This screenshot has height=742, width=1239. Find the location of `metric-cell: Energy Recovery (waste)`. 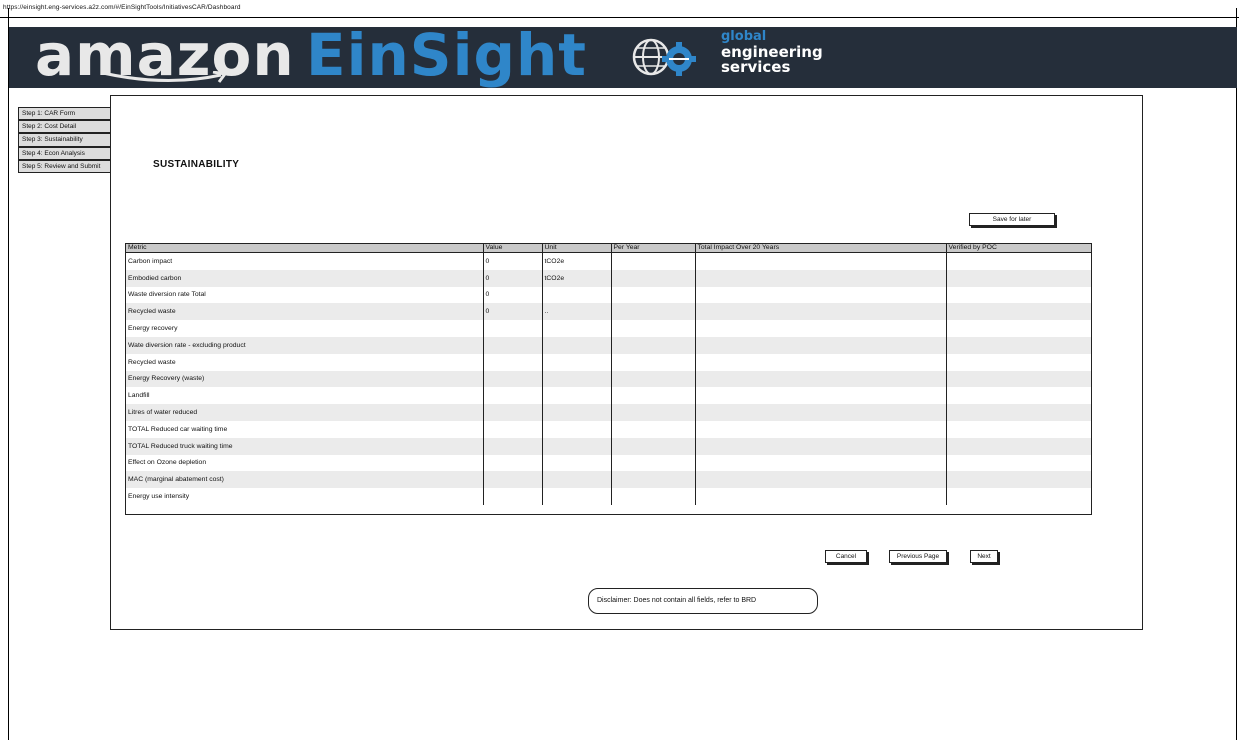

metric-cell: Energy Recovery (waste) is located at coordinates (305, 379).